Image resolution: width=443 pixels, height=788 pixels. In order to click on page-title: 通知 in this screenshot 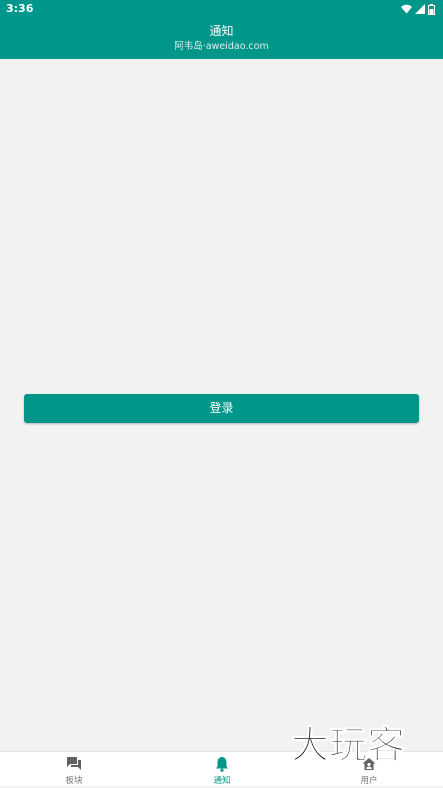, I will do `click(221, 31)`.